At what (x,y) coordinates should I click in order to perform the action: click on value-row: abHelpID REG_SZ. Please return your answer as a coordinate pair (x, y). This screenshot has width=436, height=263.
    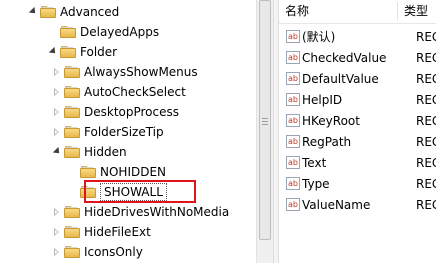
    Looking at the image, I should click on (357, 99).